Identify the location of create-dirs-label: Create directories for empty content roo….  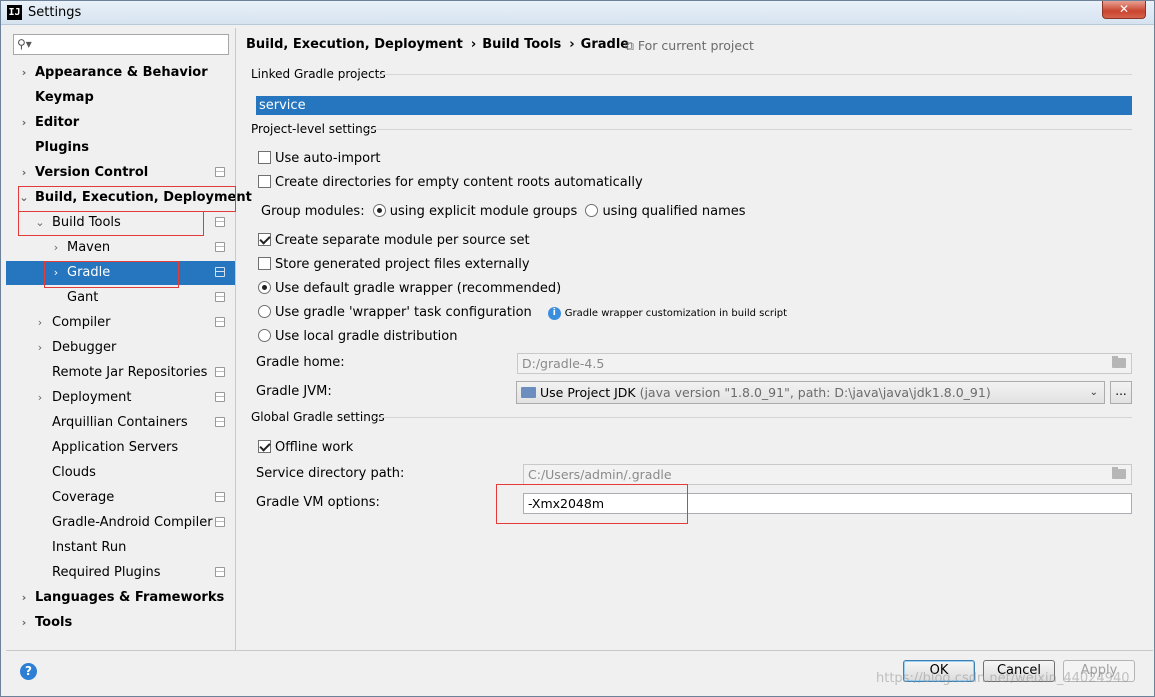
(459, 182).